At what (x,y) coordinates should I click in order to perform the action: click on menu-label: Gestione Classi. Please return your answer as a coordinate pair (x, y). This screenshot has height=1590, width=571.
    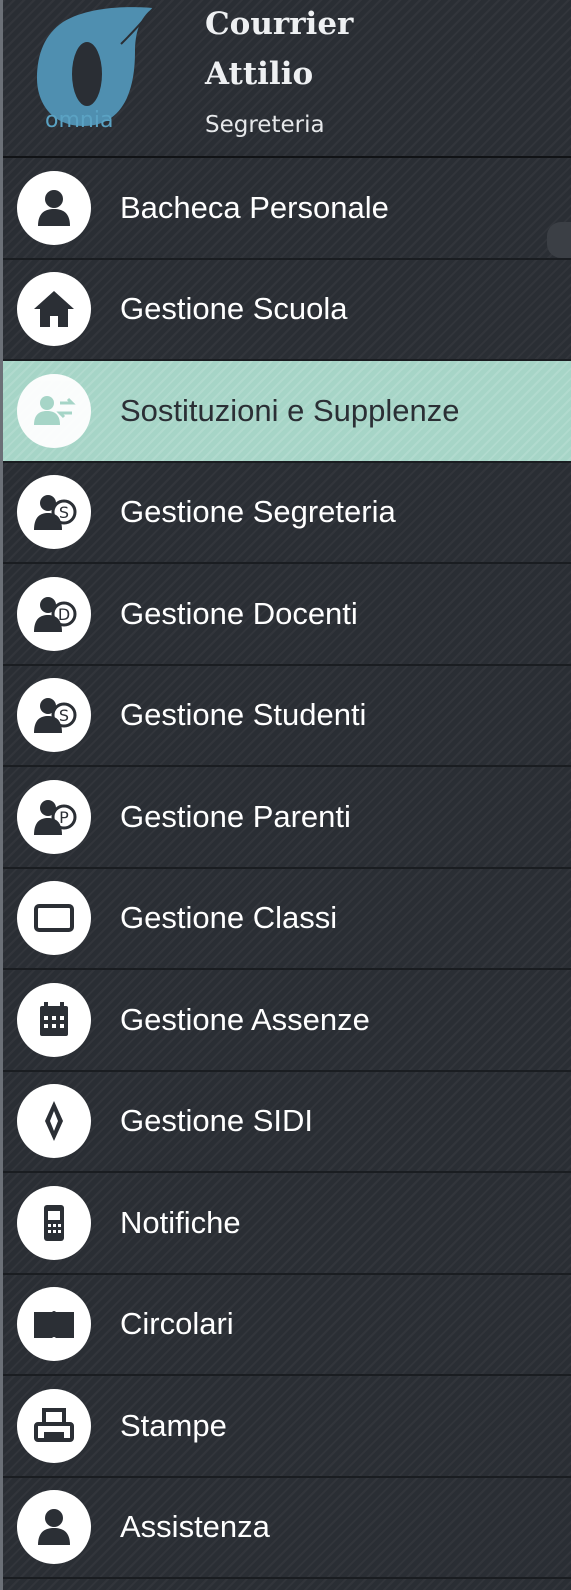
    Looking at the image, I should click on (229, 918).